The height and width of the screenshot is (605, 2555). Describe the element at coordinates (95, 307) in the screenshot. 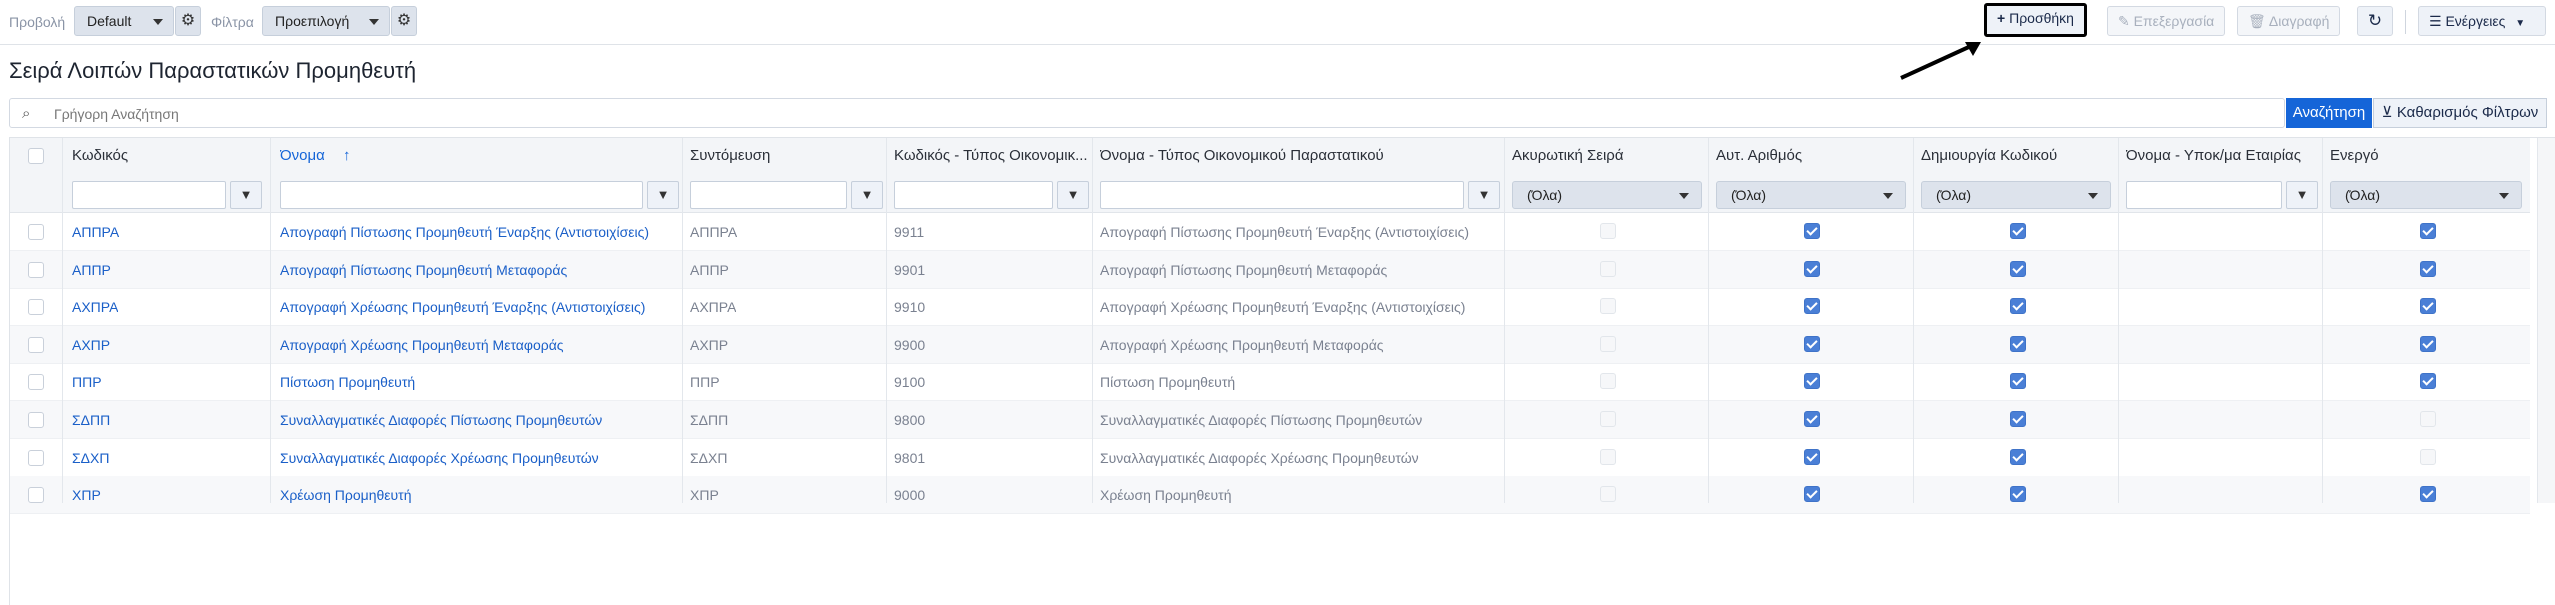

I see `cell-code: ΑΧΠΡΑ` at that location.